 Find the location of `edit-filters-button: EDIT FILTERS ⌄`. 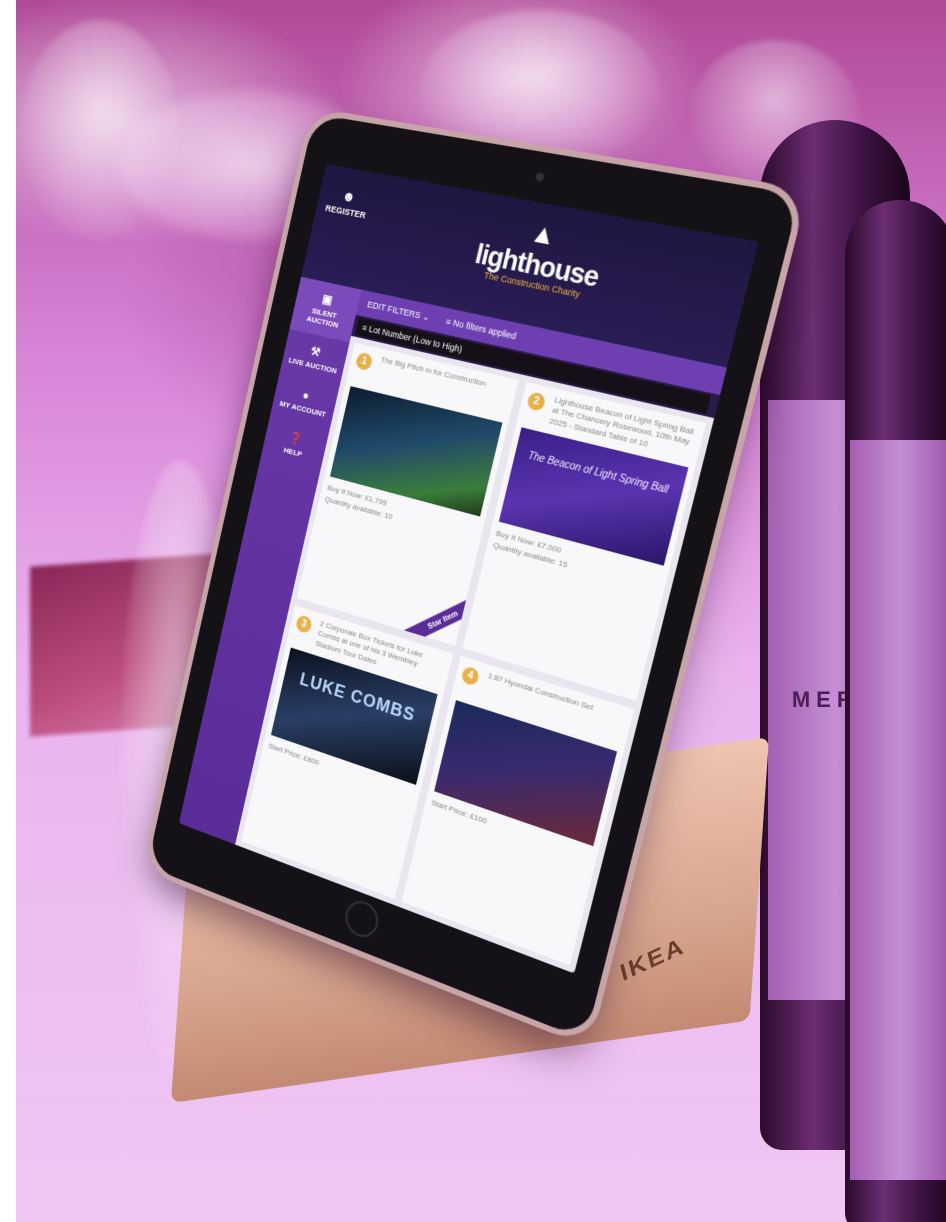

edit-filters-button: EDIT FILTERS ⌄ is located at coordinates (398, 311).